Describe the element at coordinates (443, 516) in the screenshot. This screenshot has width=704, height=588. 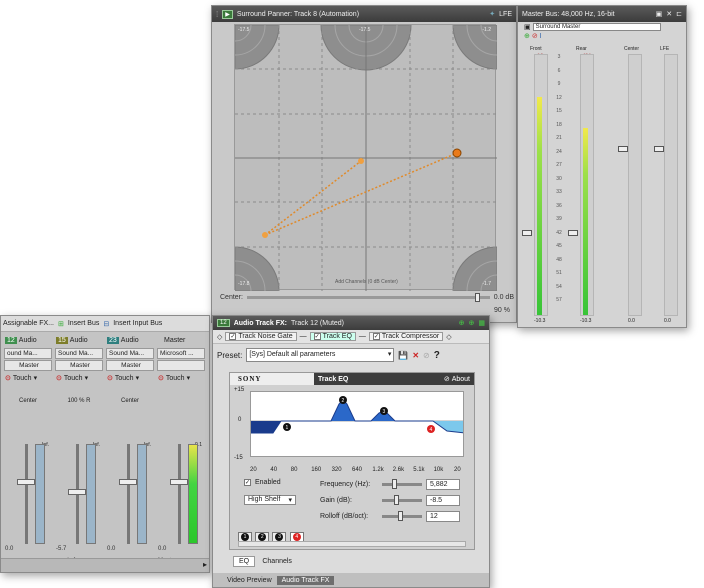
I see `rolloff-input: 12` at that location.